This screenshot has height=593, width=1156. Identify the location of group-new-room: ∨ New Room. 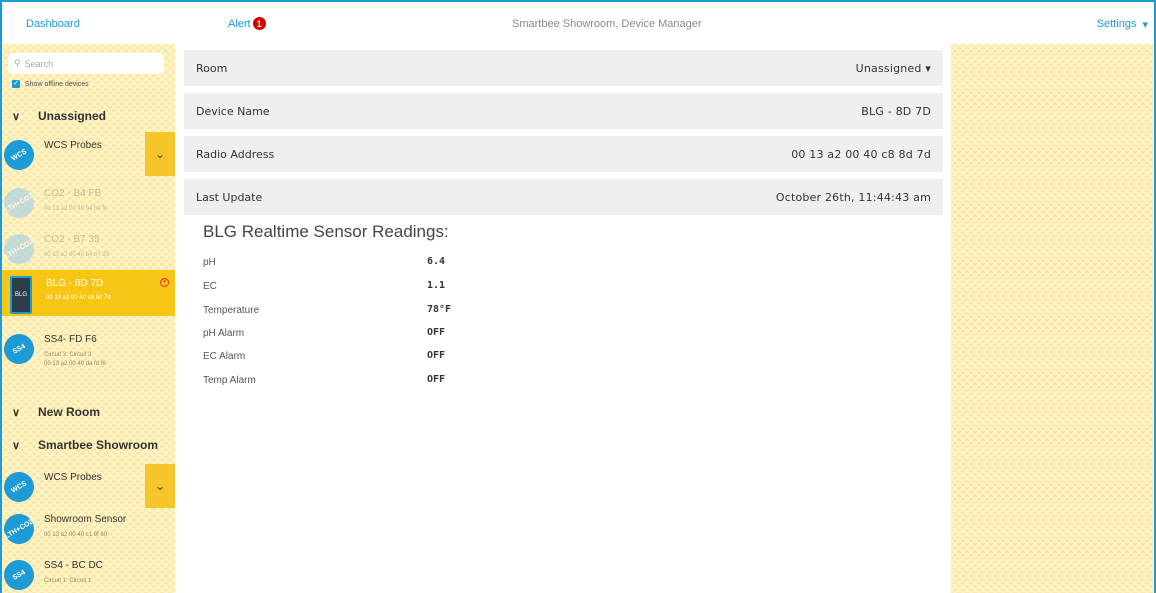
(88, 412).